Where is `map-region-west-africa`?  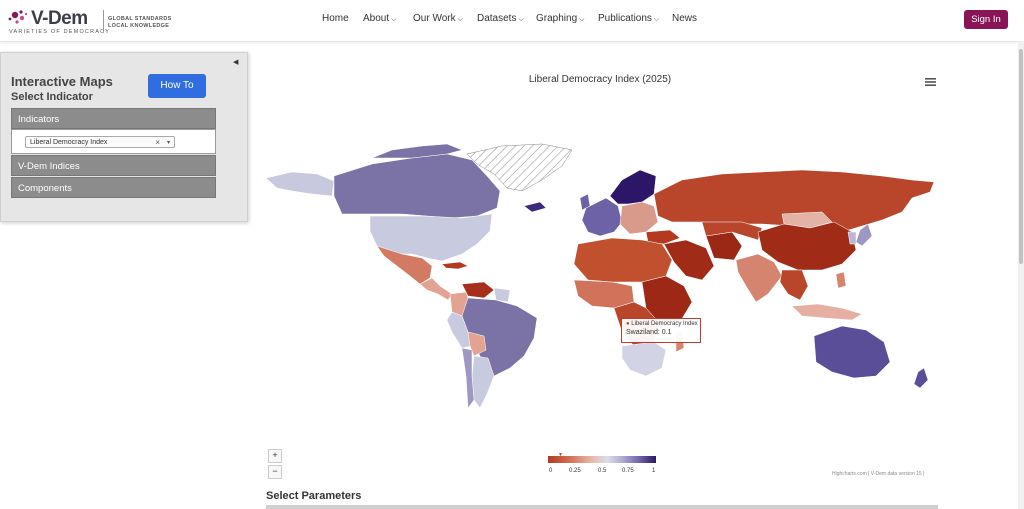
map-region-west-africa is located at coordinates (604, 294).